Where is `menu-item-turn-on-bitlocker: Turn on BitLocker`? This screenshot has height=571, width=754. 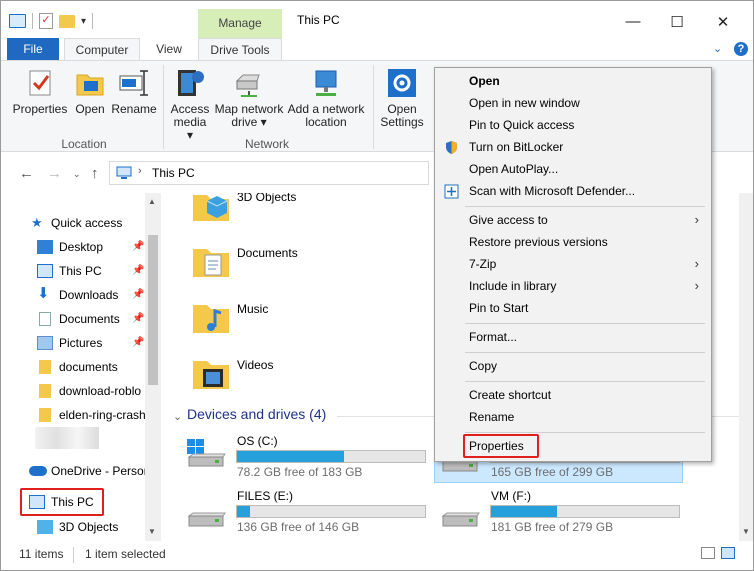 menu-item-turn-on-bitlocker: Turn on BitLocker is located at coordinates (573, 147).